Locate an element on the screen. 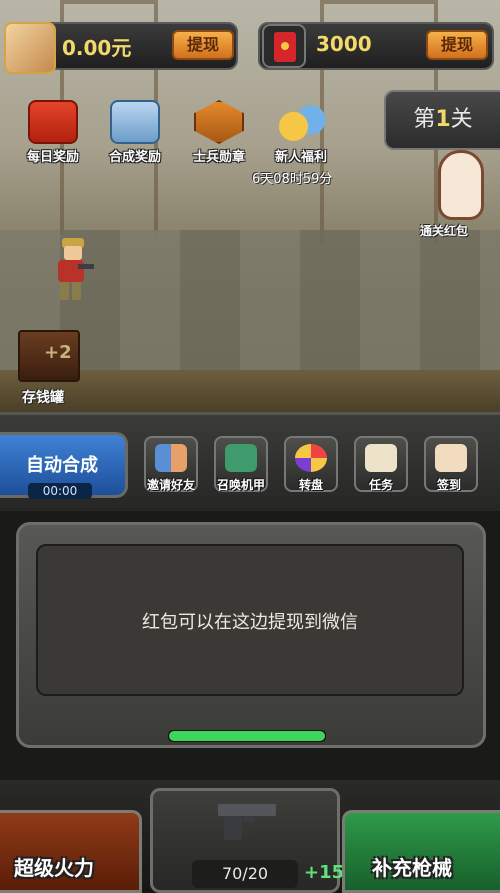 The image size is (500, 893). checkin-icon is located at coordinates (451, 458).